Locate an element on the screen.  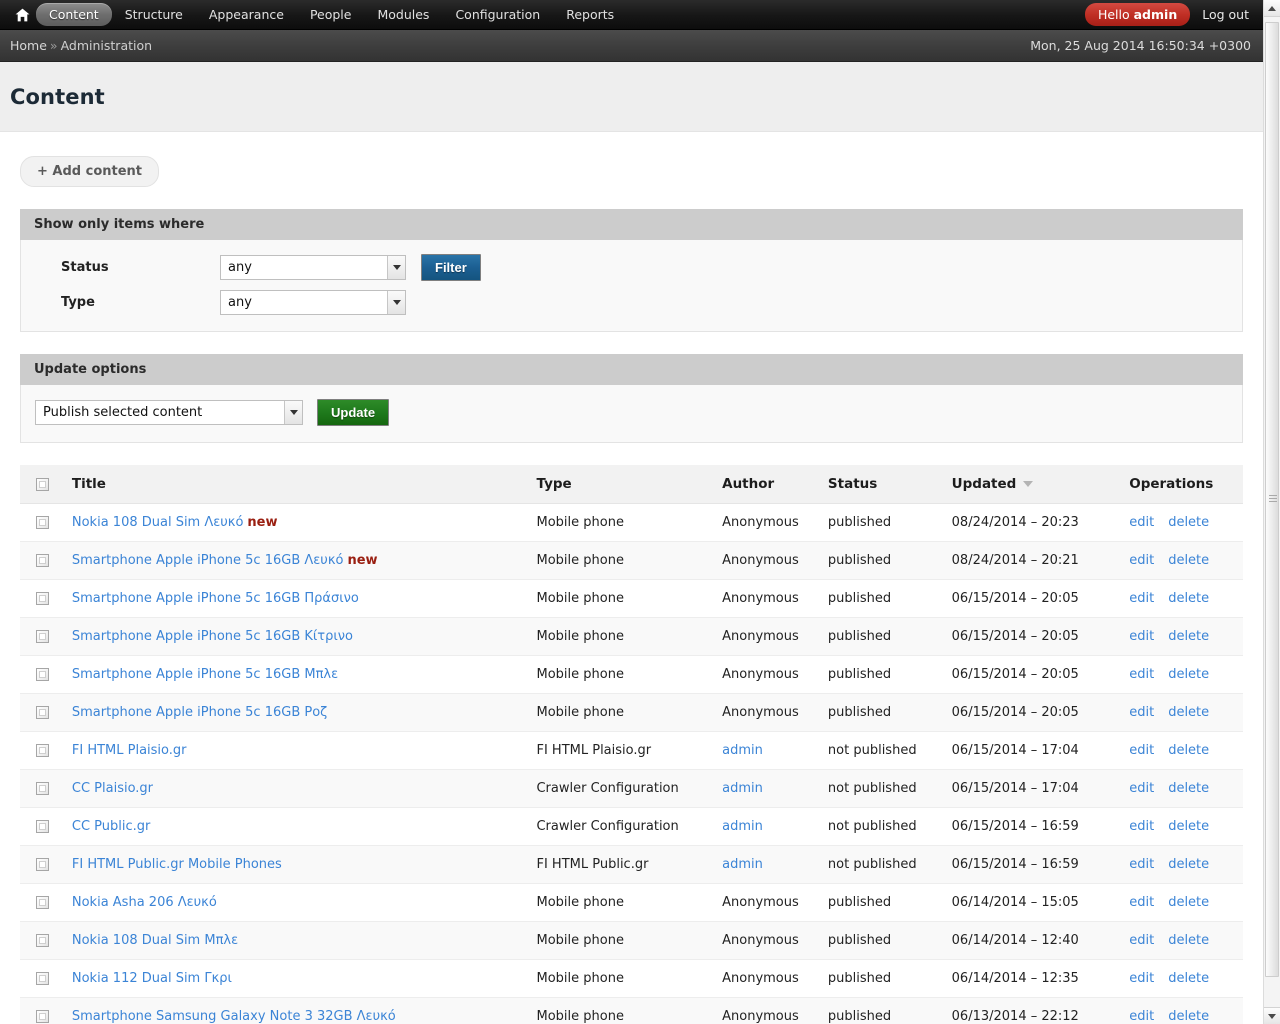
row-title-link: FI HTML Plaisio.gr is located at coordinates (129, 750).